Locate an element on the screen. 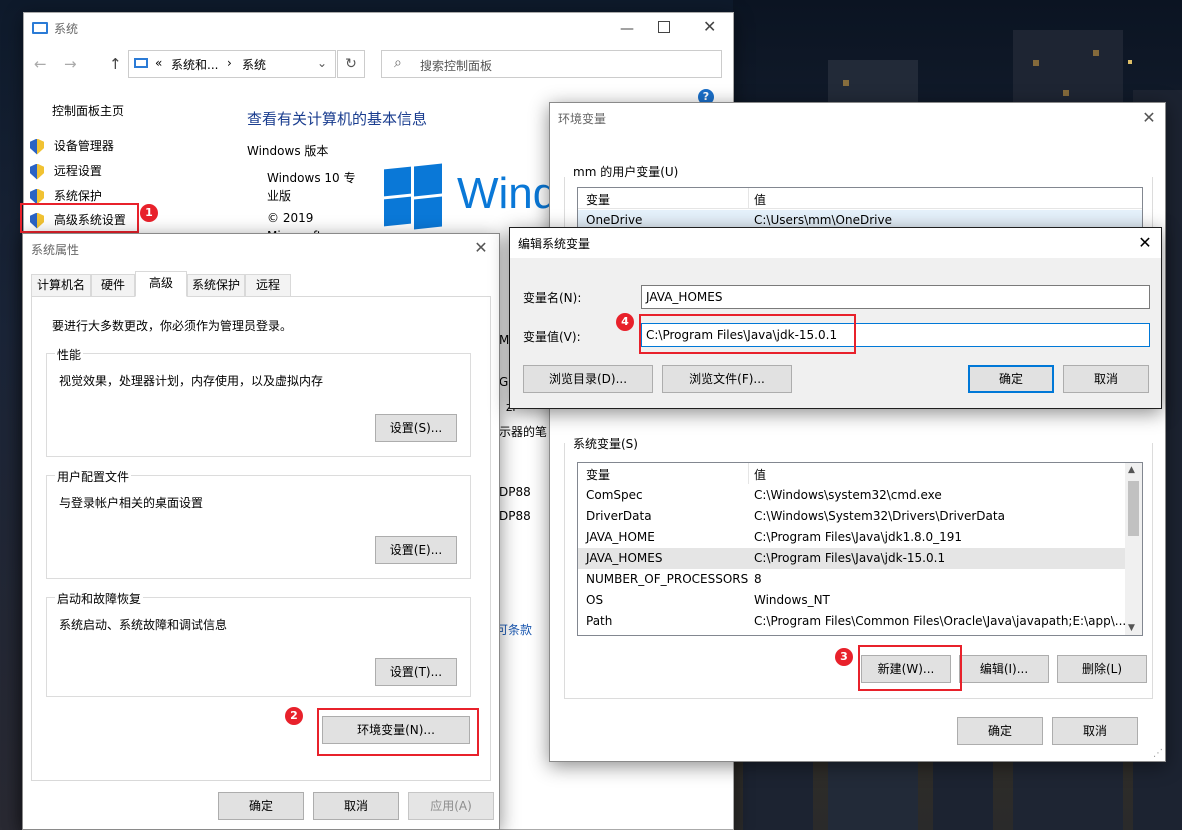  sysprops-titlebar: 系统属性 is located at coordinates (261, 249).